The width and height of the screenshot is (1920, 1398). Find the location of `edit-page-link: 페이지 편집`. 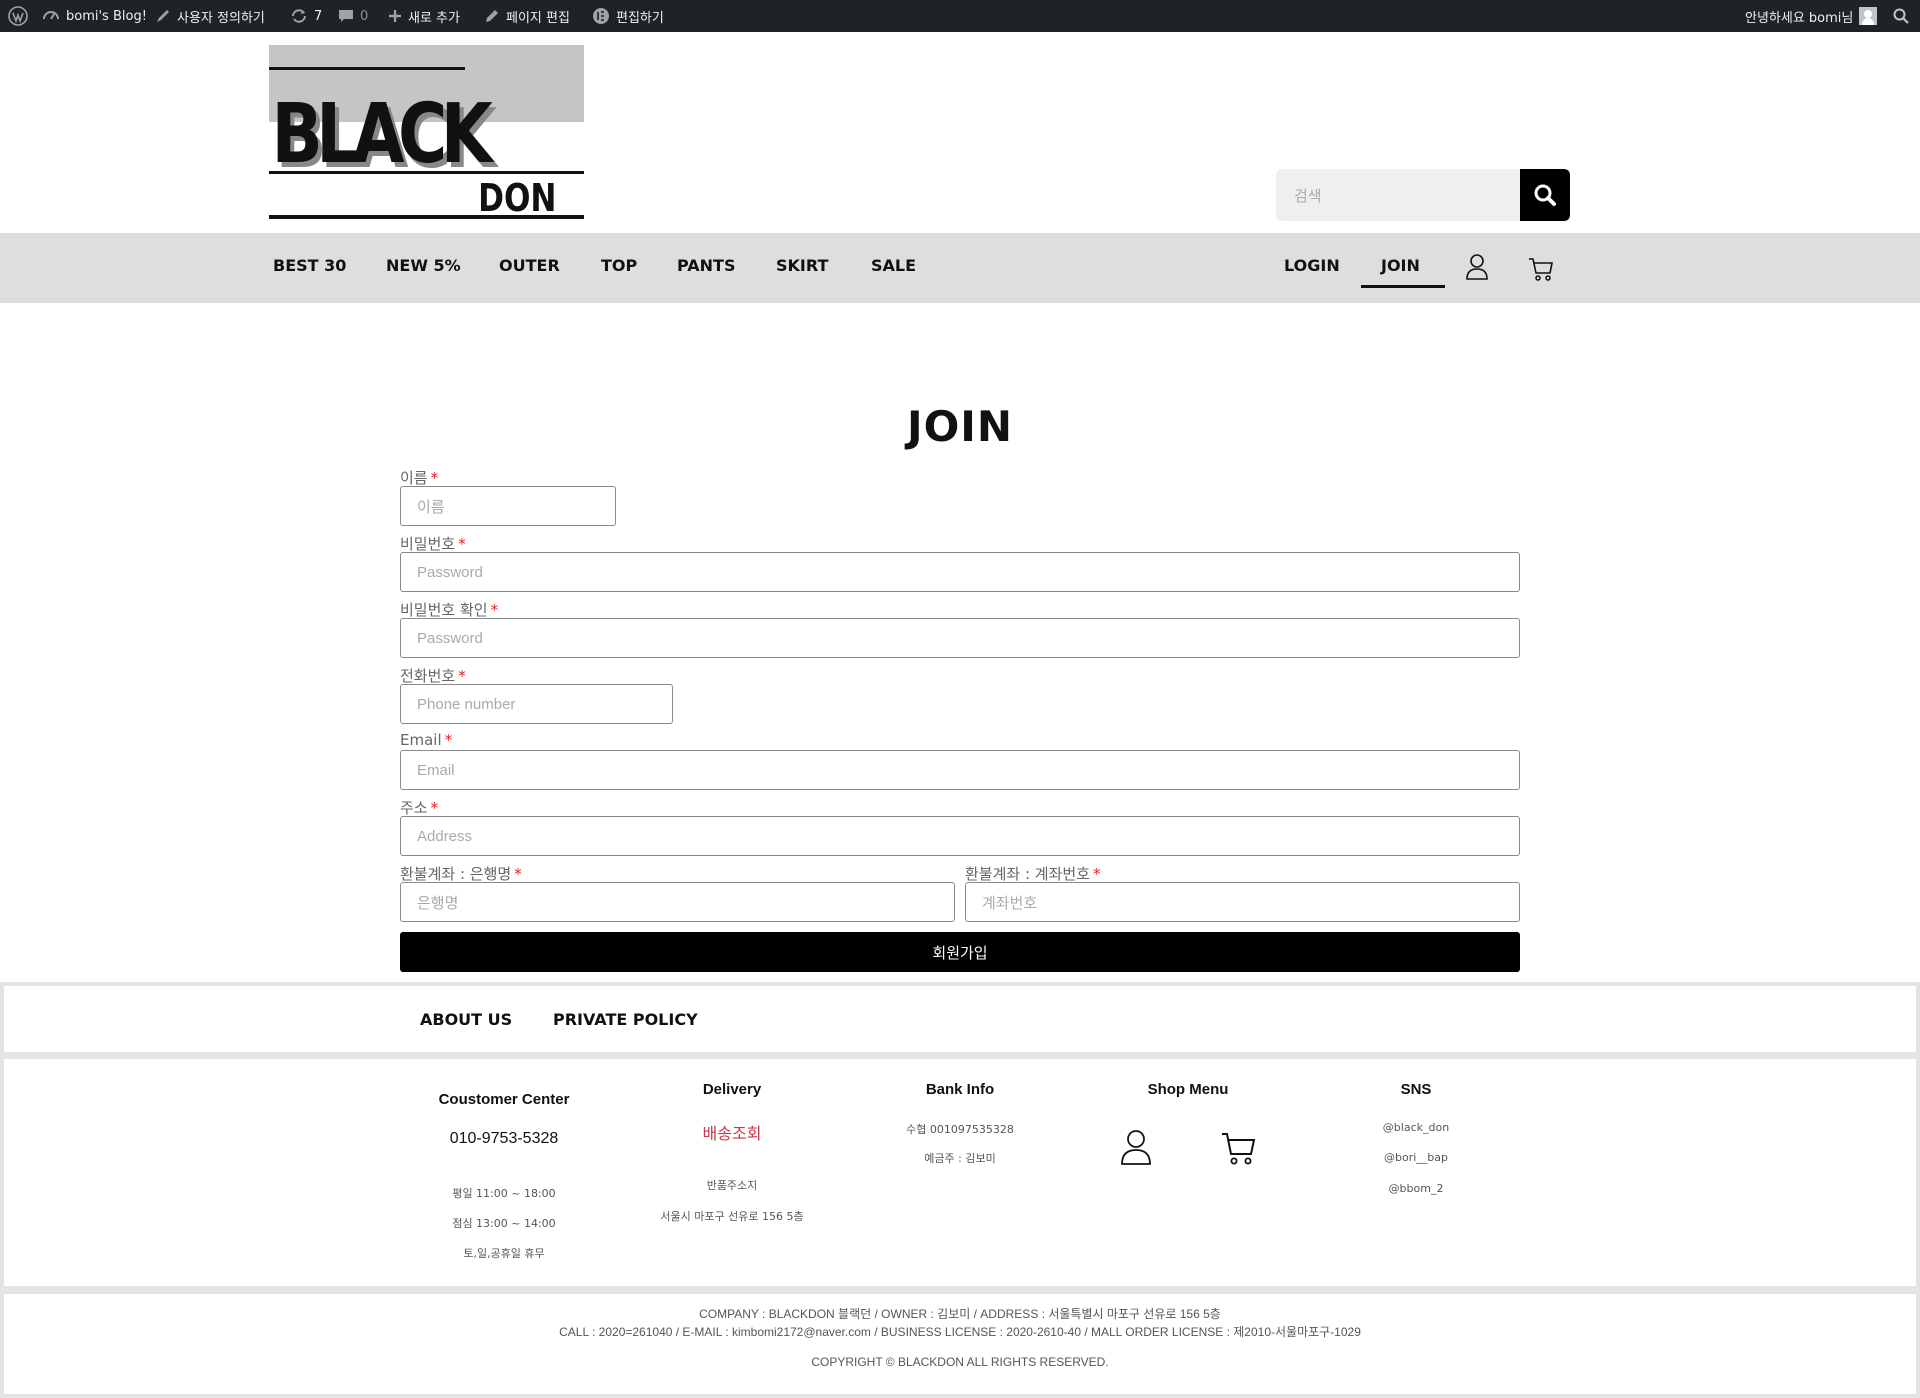

edit-page-link: 페이지 편집 is located at coordinates (527, 16).